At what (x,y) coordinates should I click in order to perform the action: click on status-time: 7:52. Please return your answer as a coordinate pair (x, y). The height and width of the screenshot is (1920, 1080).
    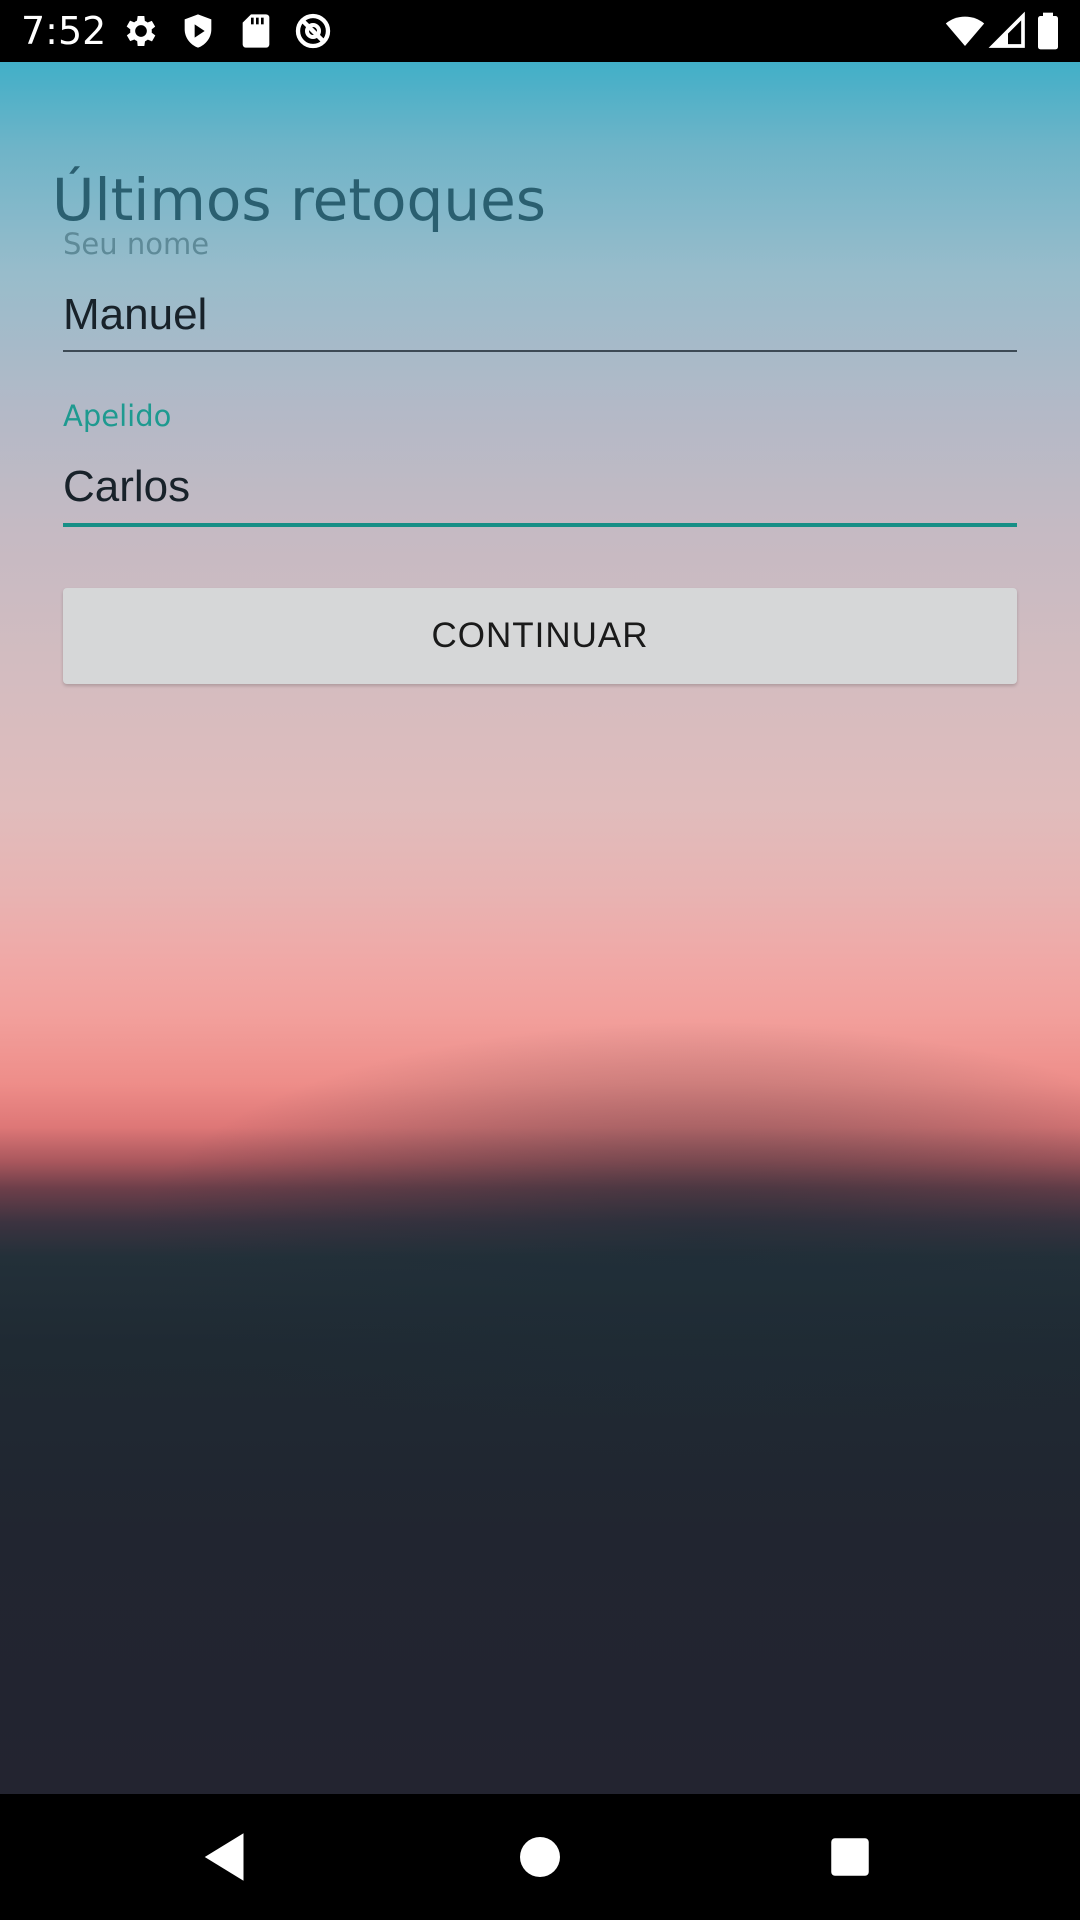
    Looking at the image, I should click on (64, 31).